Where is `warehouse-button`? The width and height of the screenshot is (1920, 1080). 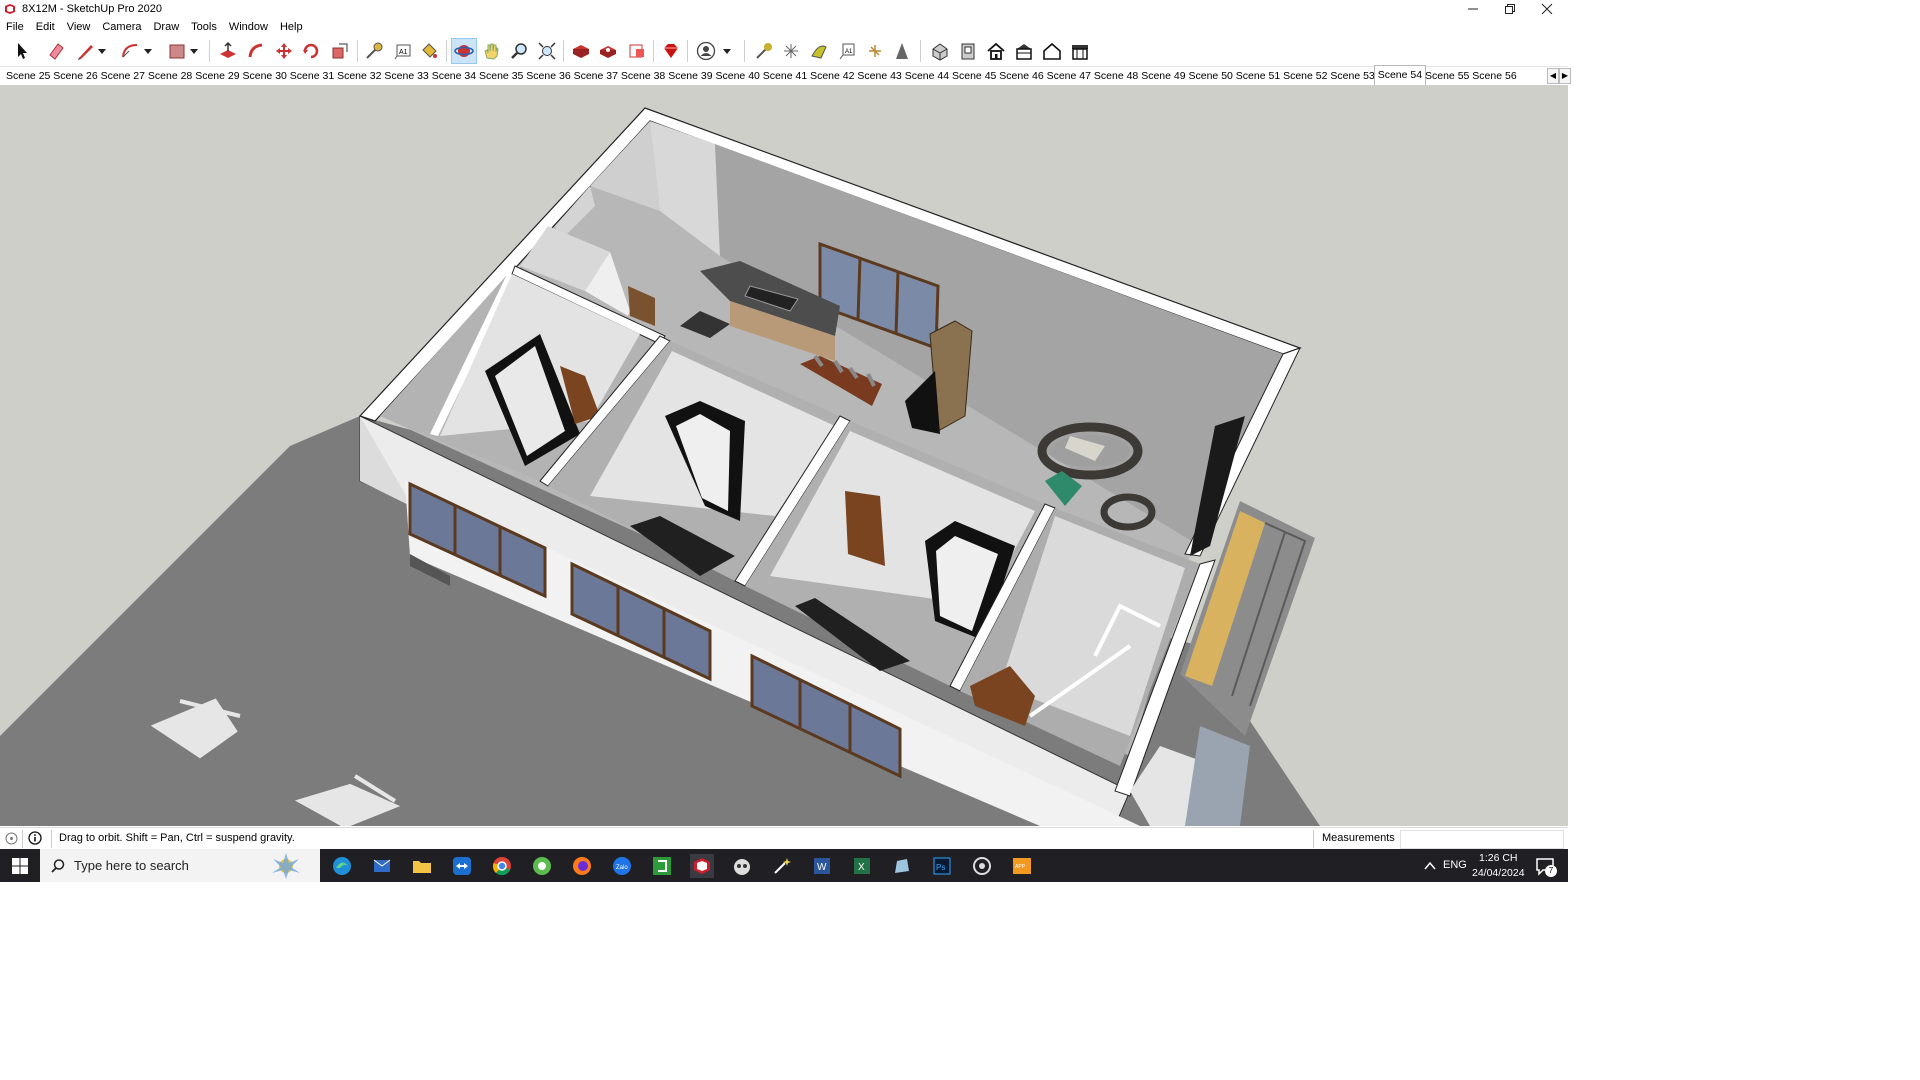
warehouse-button is located at coordinates (581, 51).